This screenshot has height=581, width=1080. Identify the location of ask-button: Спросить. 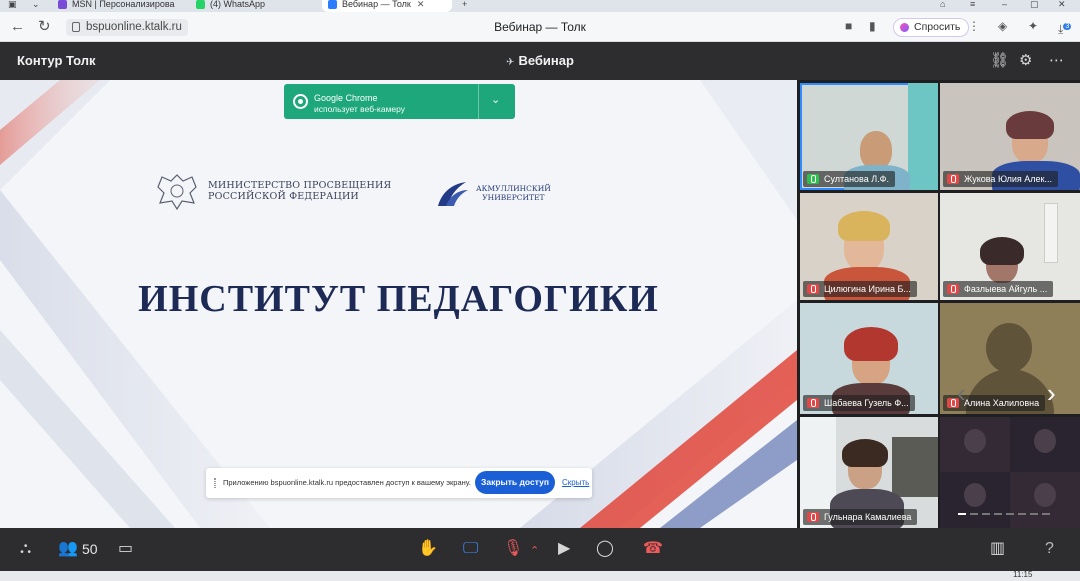
(931, 27).